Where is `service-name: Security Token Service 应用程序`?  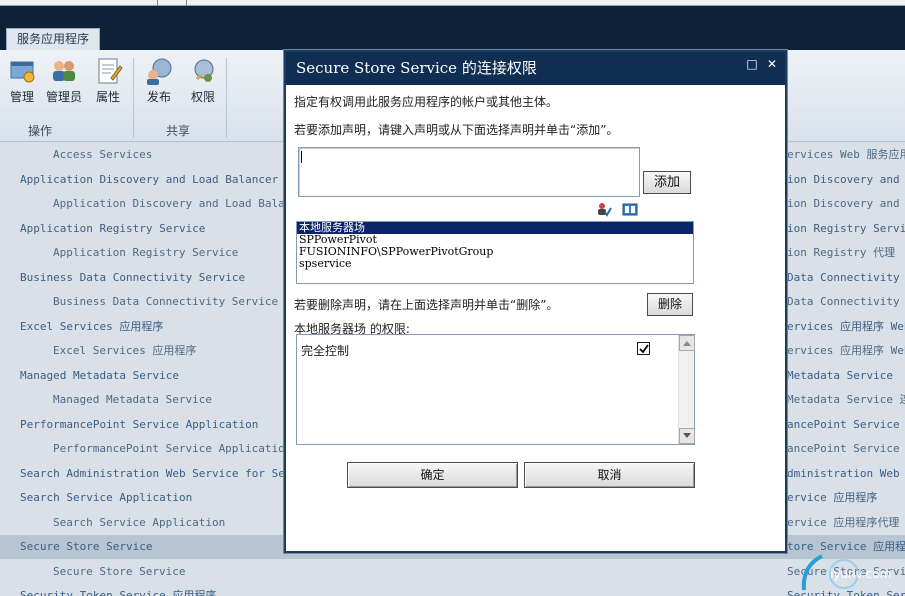 service-name: Security Token Service 应用程序 is located at coordinates (142, 590).